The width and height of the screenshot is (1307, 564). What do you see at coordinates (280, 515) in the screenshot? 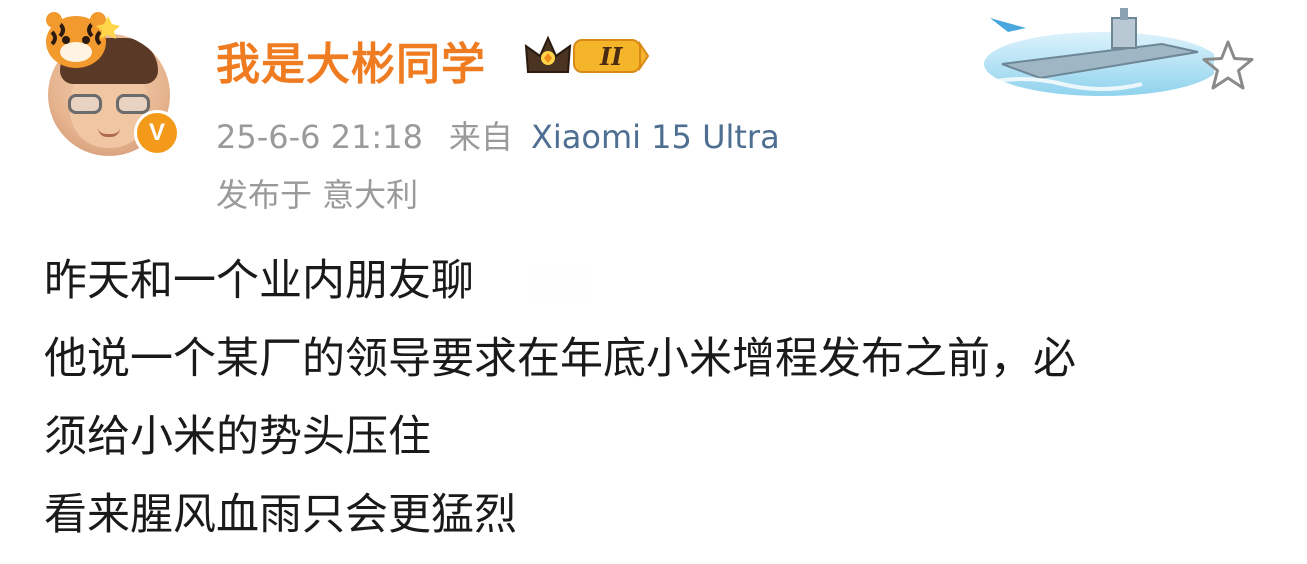
I see `post-line-4: 看来腥风血雨只会更猛烈` at bounding box center [280, 515].